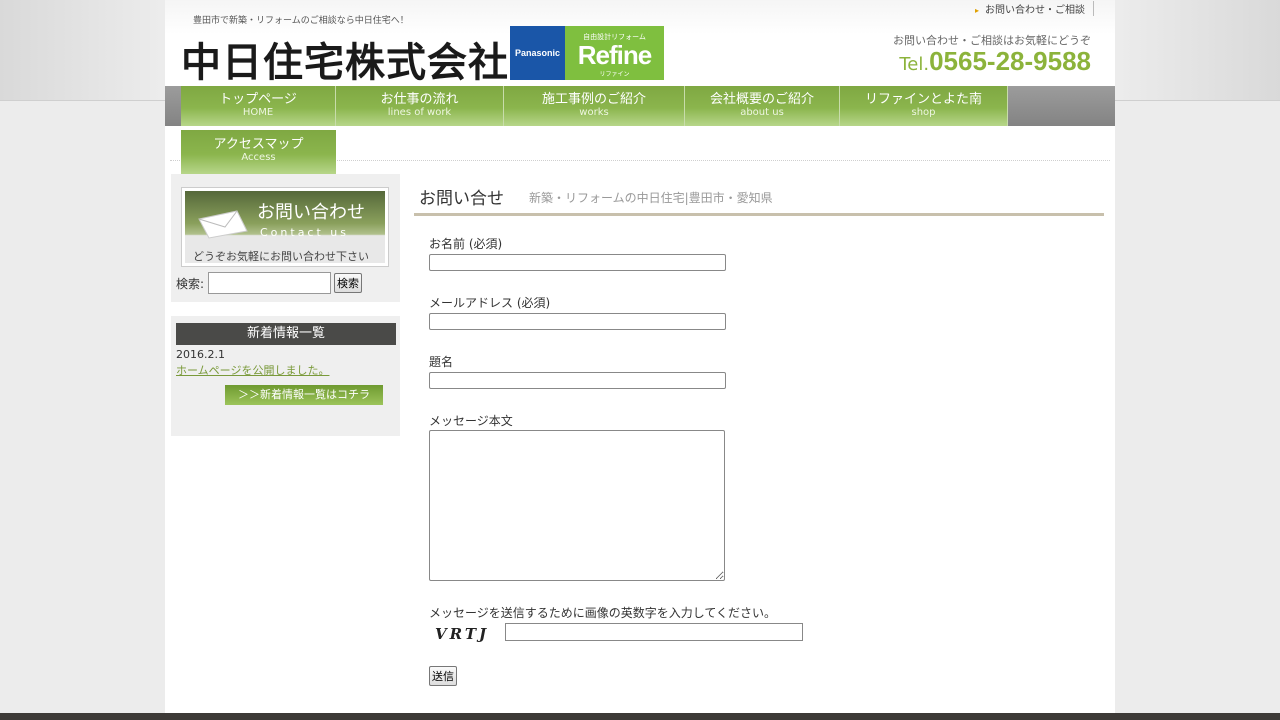  What do you see at coordinates (977, 10) in the screenshot?
I see `arrow-right-icon: ▸` at bounding box center [977, 10].